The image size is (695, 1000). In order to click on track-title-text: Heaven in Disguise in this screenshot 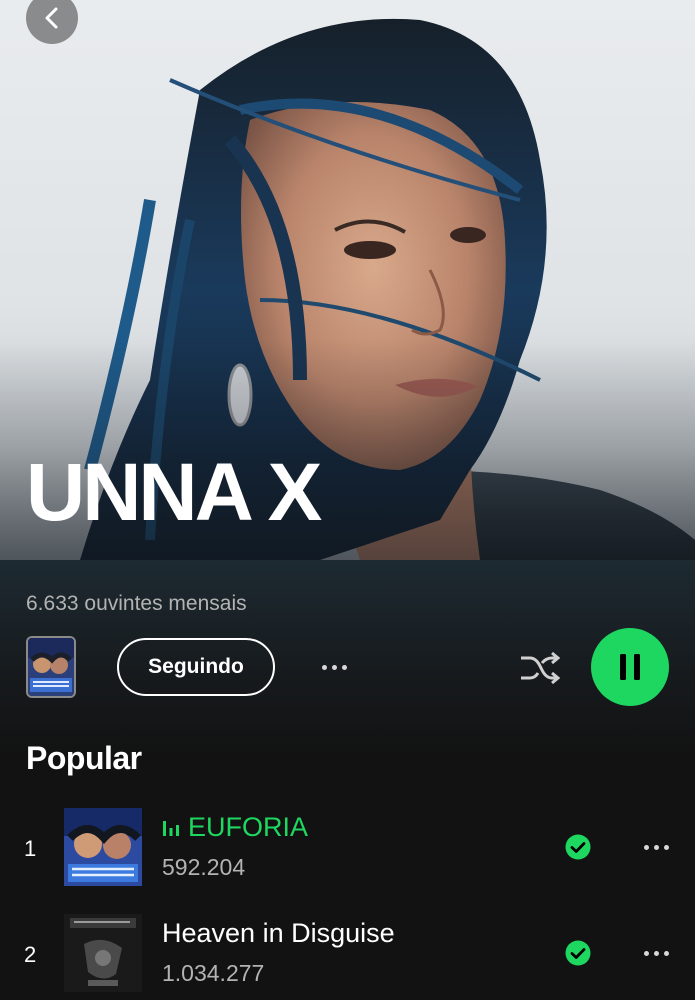, I will do `click(278, 933)`.